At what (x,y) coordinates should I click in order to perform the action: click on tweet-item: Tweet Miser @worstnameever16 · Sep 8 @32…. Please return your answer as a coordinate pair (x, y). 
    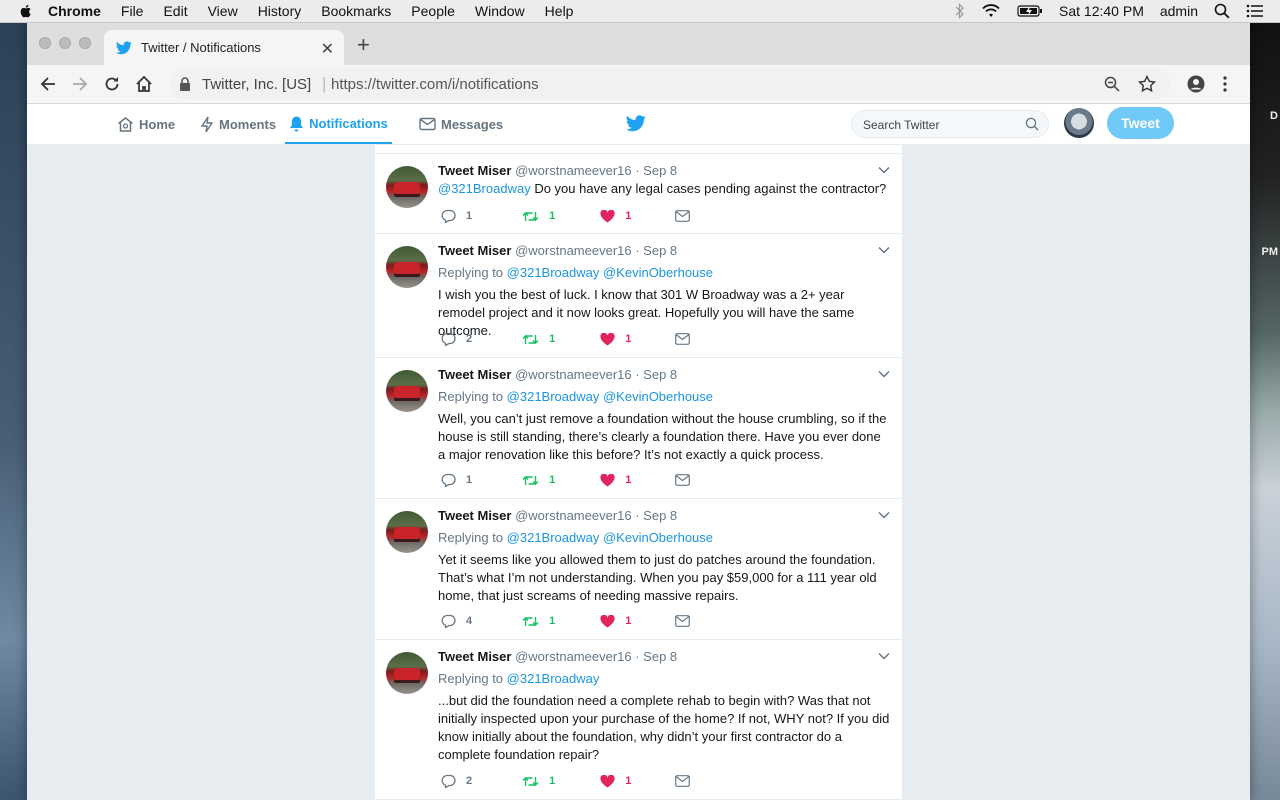
    Looking at the image, I should click on (638, 194).